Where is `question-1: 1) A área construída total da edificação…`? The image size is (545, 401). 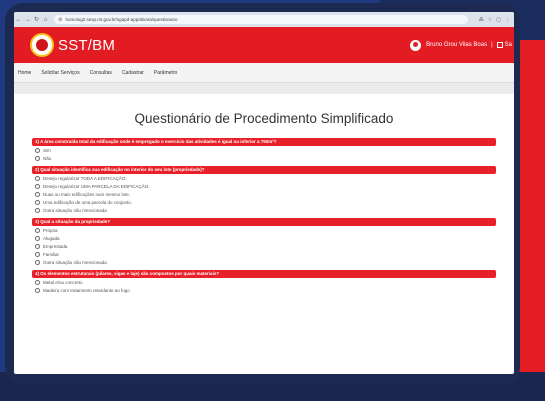 question-1: 1) A área construída total da edificação… is located at coordinates (264, 150).